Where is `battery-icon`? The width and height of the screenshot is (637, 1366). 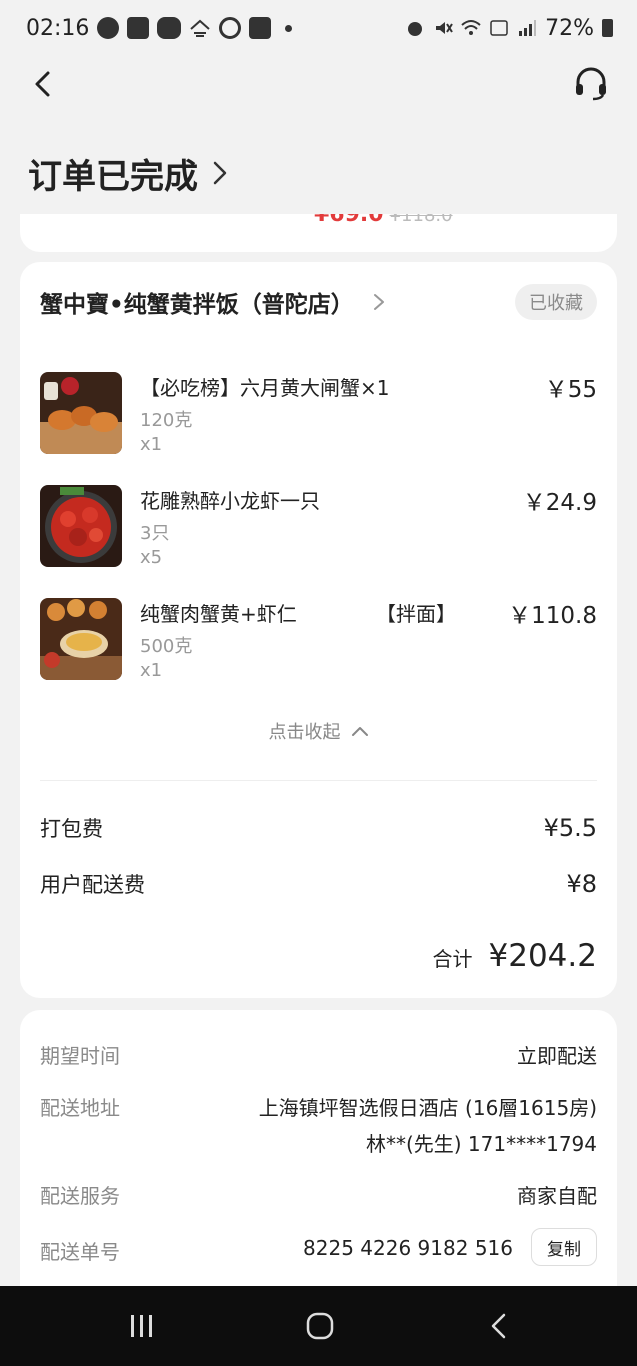
battery-icon is located at coordinates (607, 28).